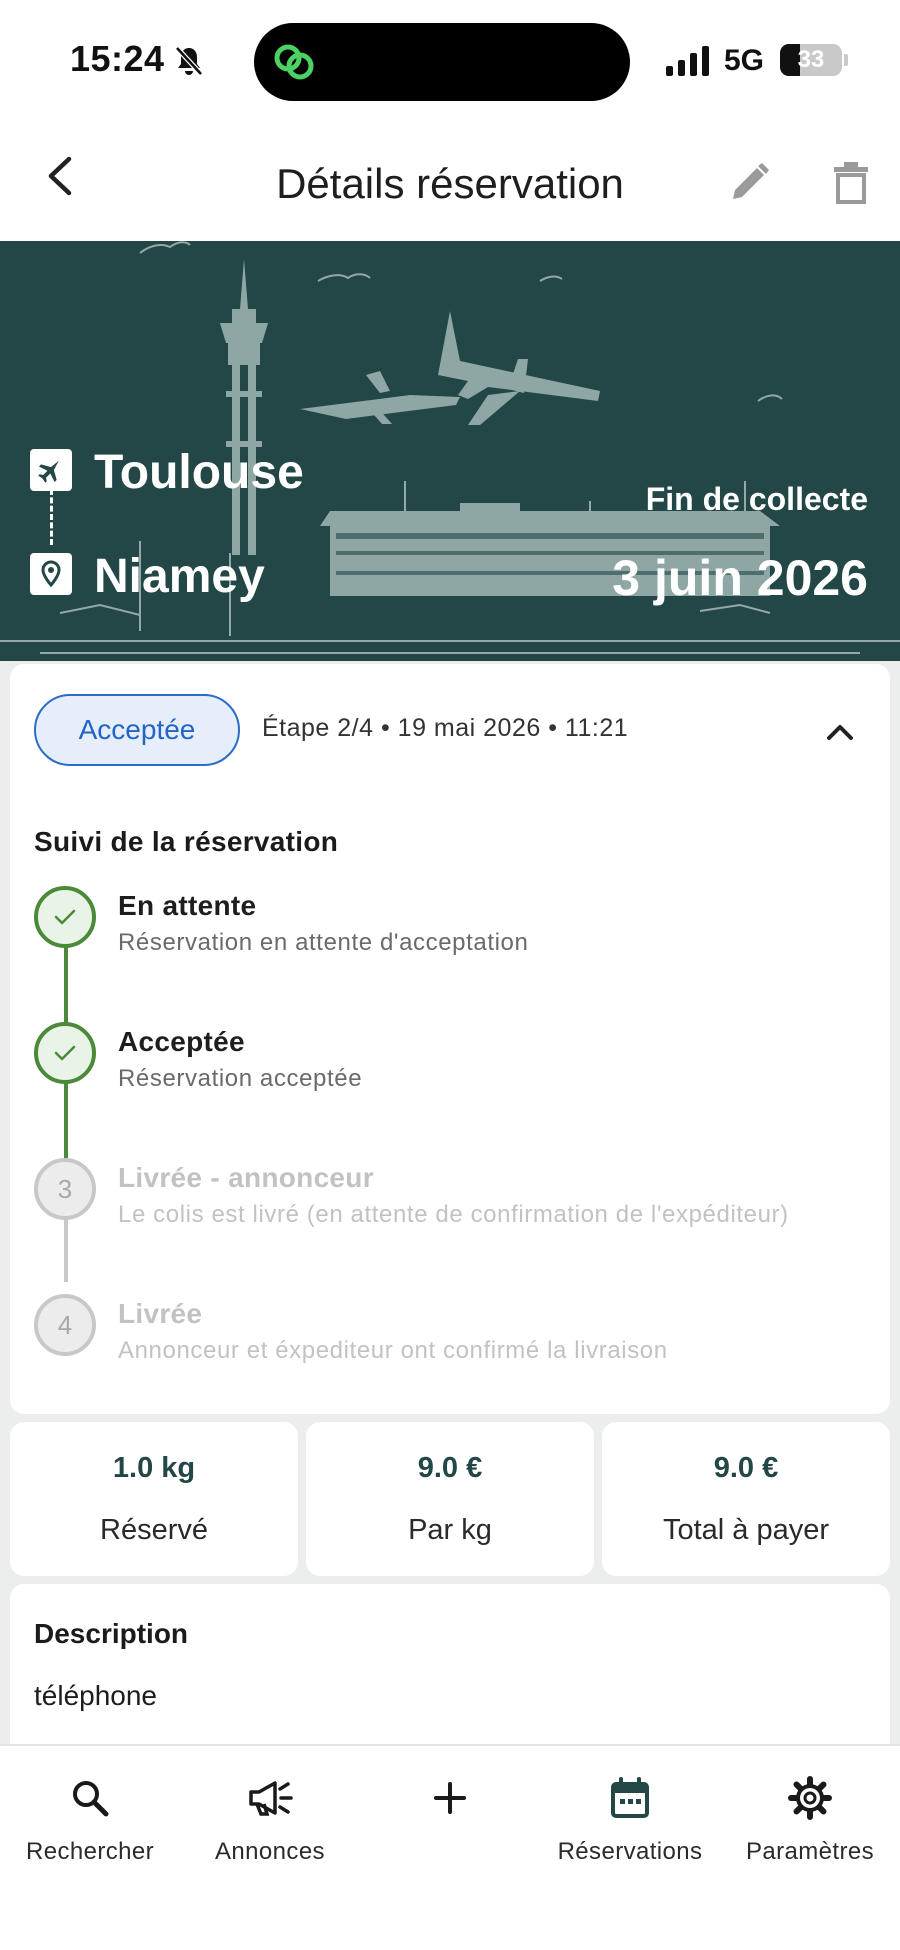 The width and height of the screenshot is (900, 1950). What do you see at coordinates (90, 1798) in the screenshot?
I see `search-icon` at bounding box center [90, 1798].